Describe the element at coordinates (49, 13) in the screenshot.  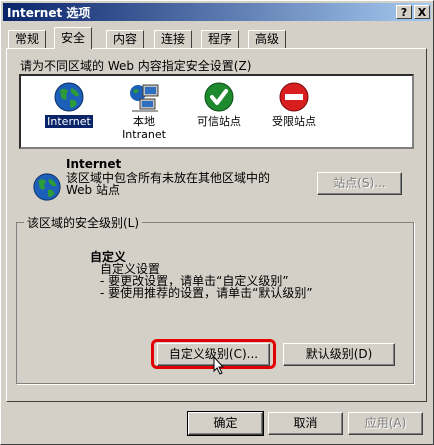
I see `window-title: Internet 选项` at that location.